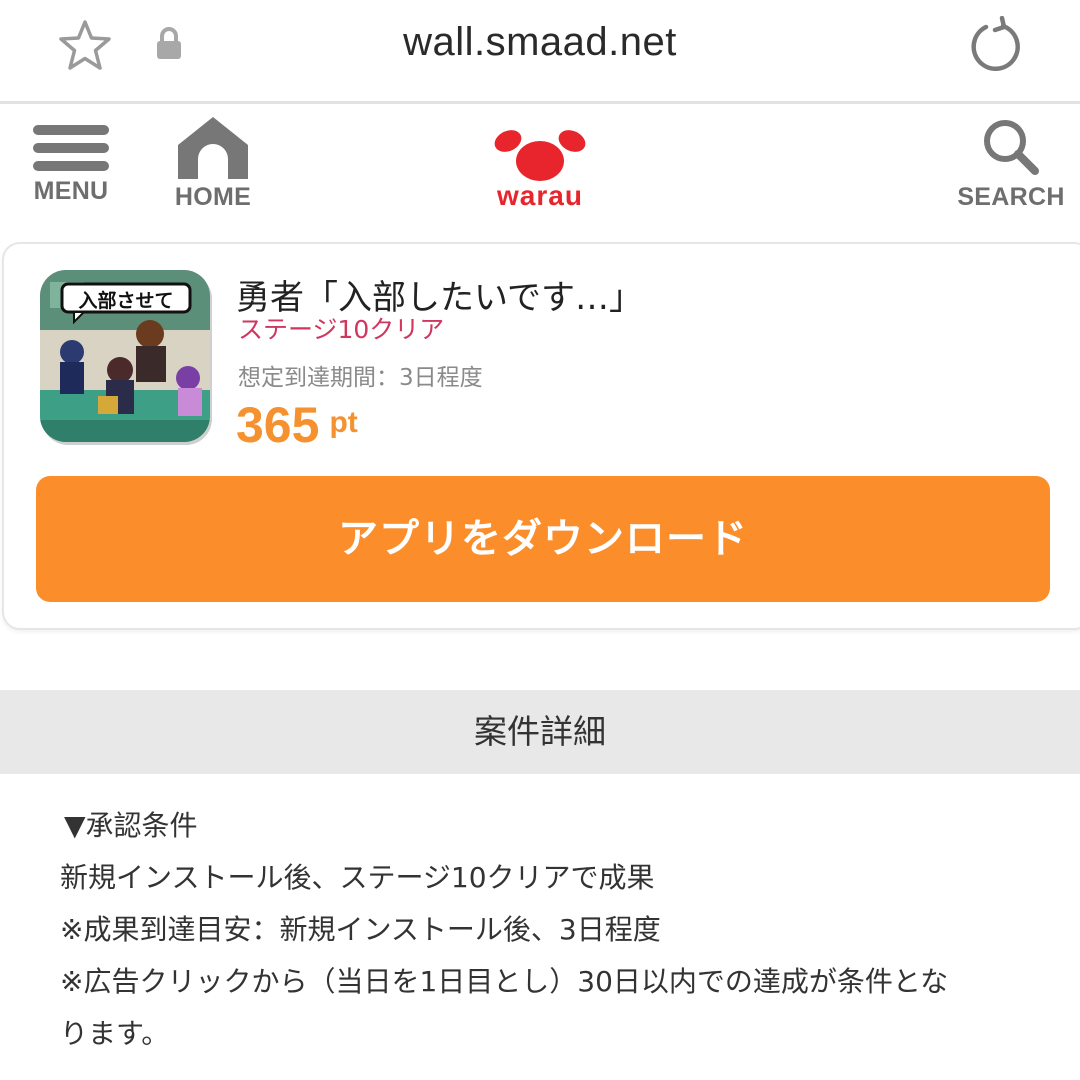  I want to click on menu-button: MENU, so click(71, 160).